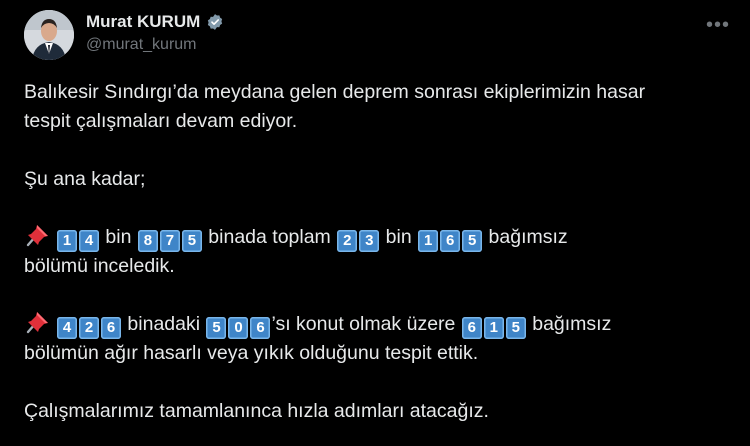 The height and width of the screenshot is (446, 750). I want to click on word: binada toplam, so click(269, 237).